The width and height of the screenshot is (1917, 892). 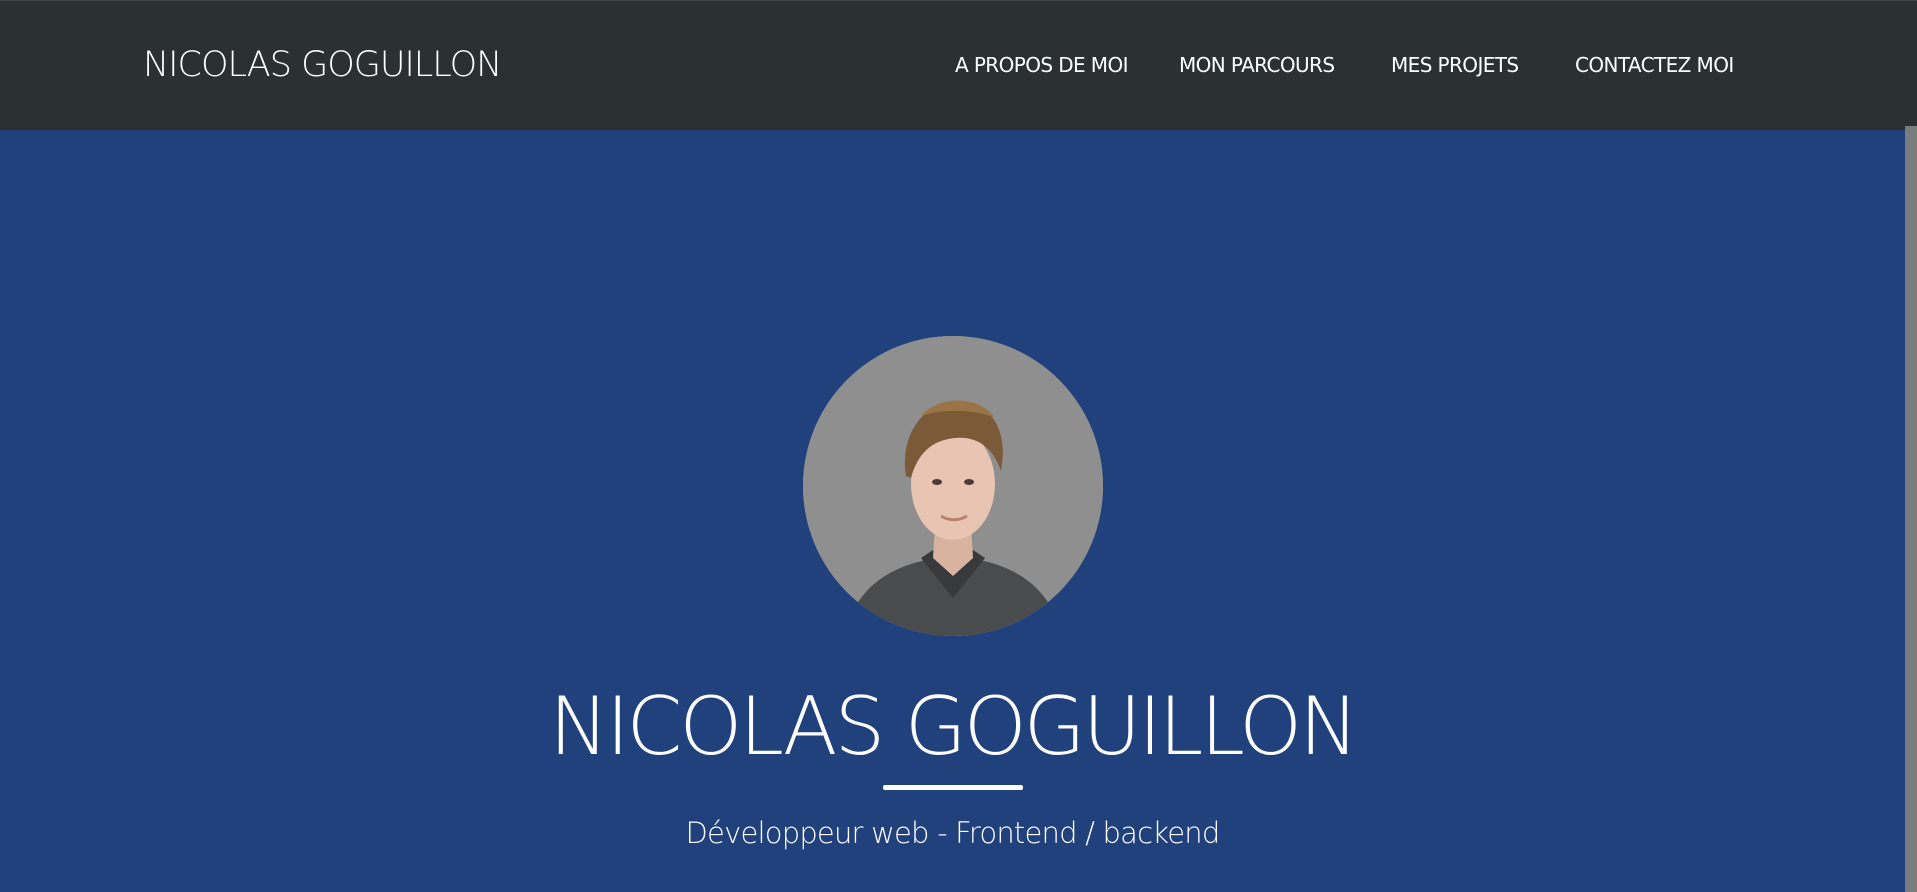 What do you see at coordinates (953, 787) in the screenshot?
I see `divider` at bounding box center [953, 787].